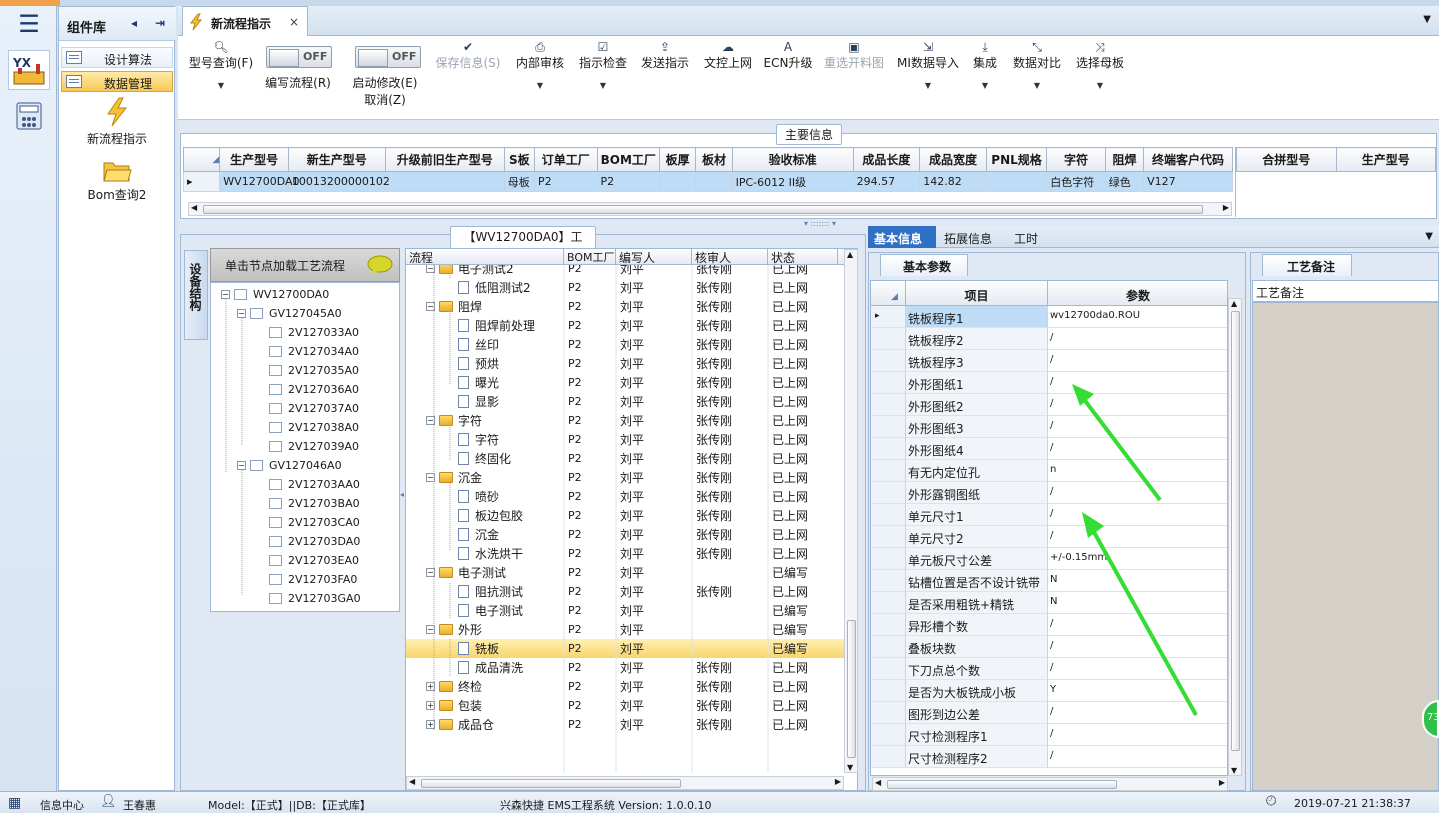  I want to click on flow-column-header: 流程, so click(485, 257).